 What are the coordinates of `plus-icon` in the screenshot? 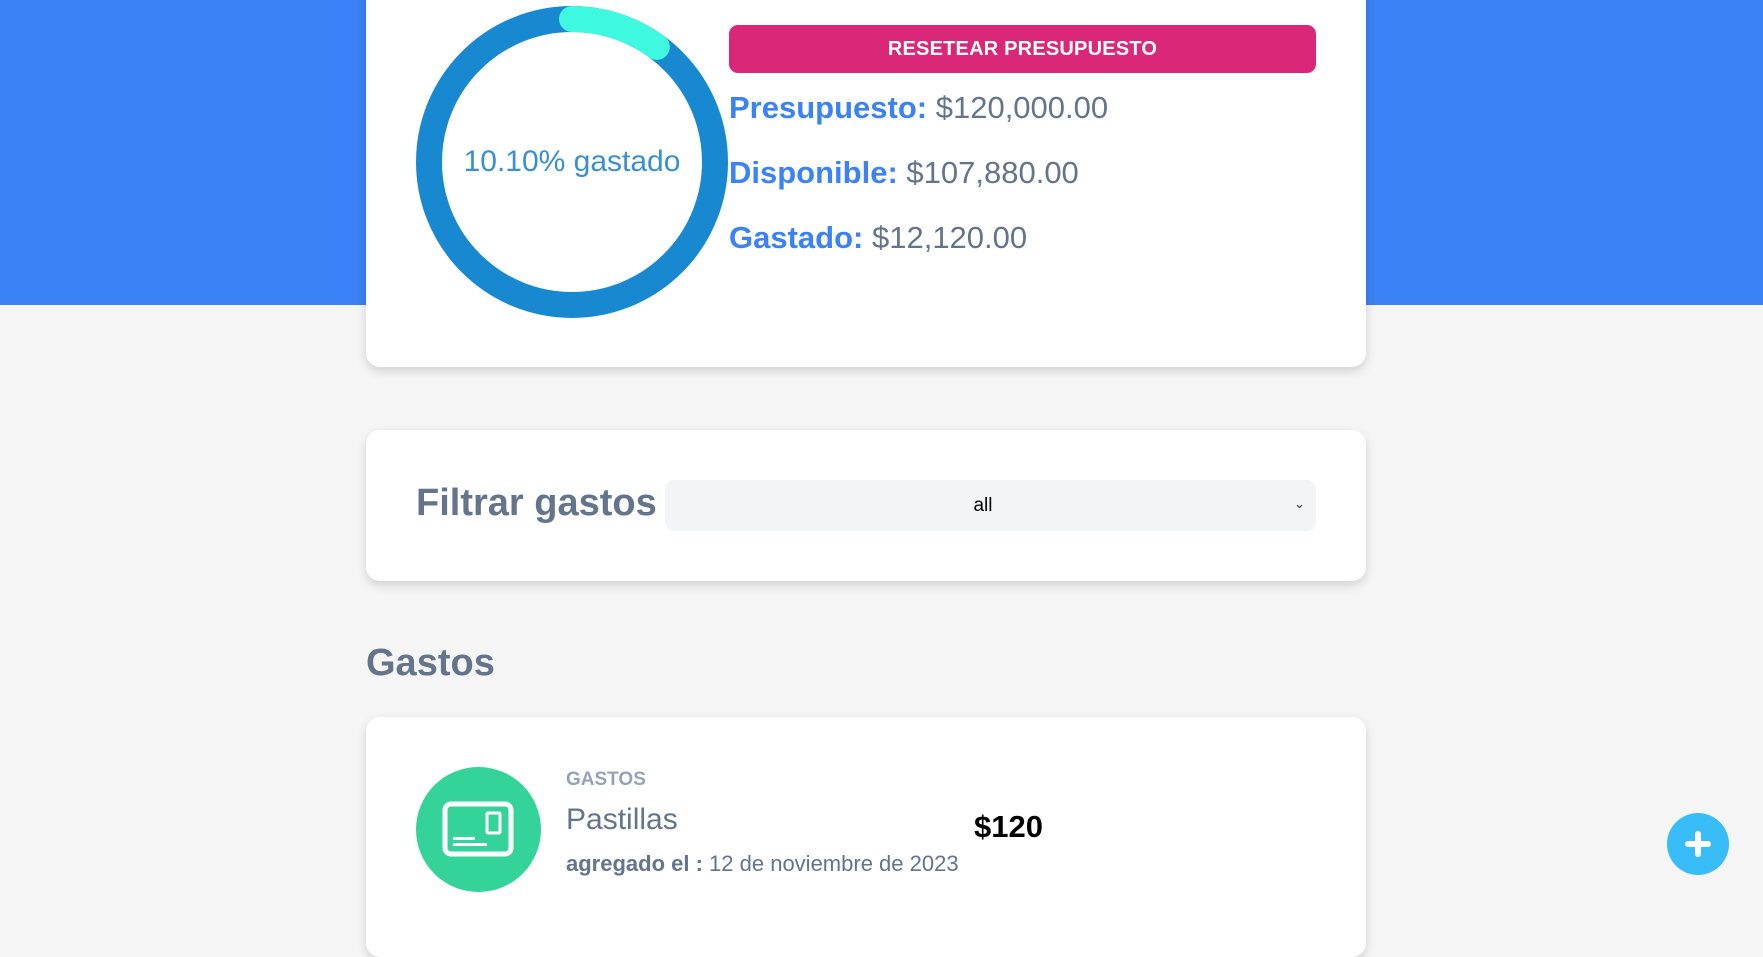 It's located at (1698, 844).